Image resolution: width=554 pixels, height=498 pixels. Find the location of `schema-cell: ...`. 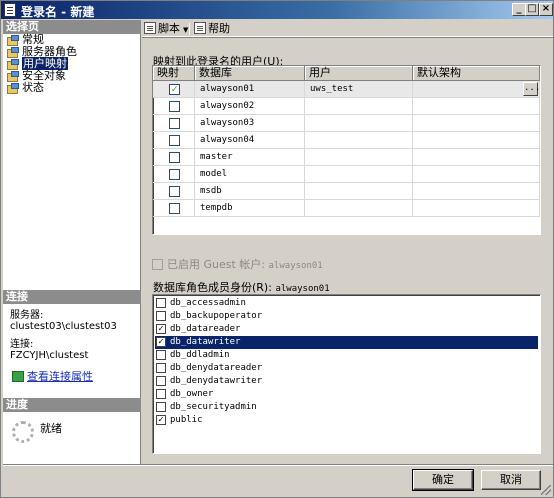

schema-cell: ... is located at coordinates (476, 89).